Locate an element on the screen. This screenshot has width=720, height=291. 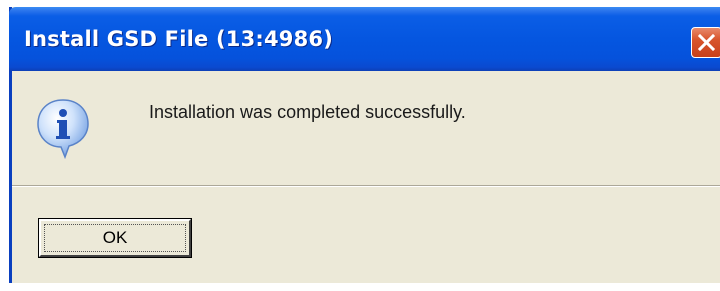
ok-button: OK is located at coordinates (115, 238).